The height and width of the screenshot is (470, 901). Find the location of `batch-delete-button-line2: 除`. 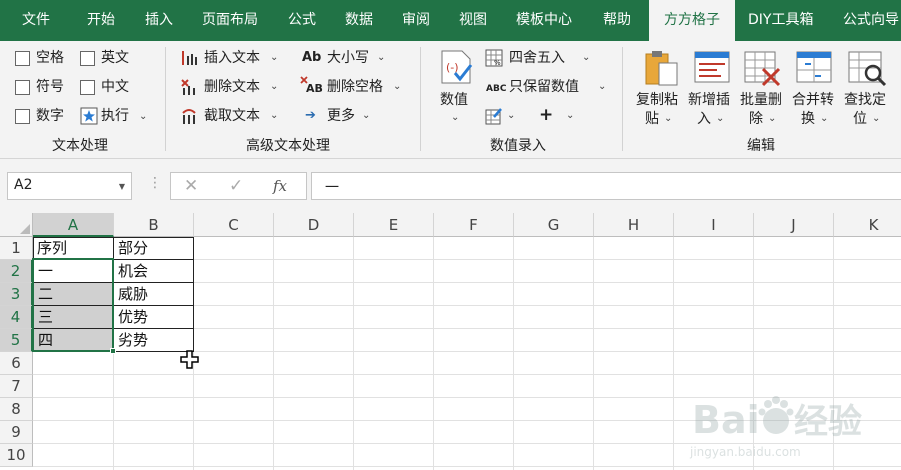

batch-delete-button-line2: 除 is located at coordinates (756, 119).